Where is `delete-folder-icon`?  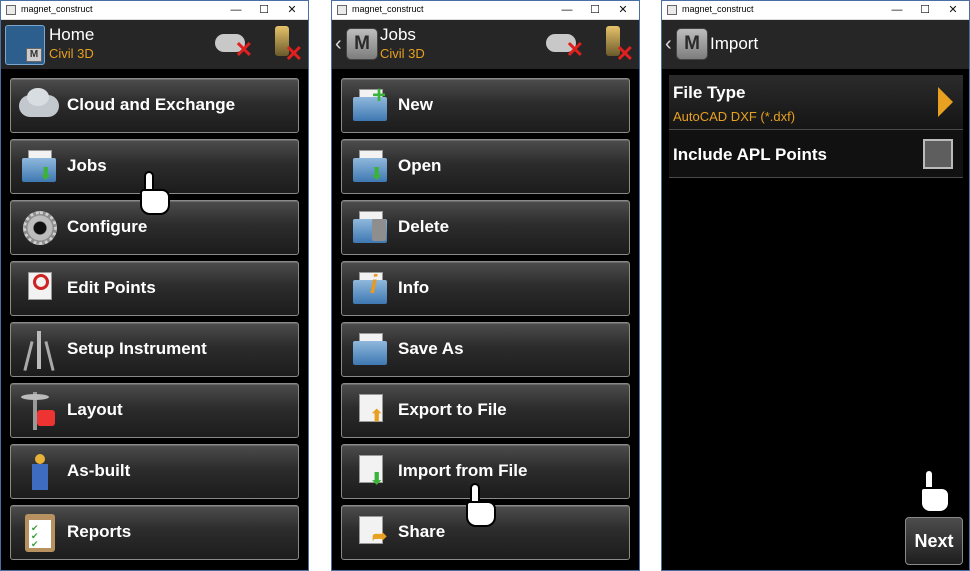
delete-folder-icon is located at coordinates (371, 228).